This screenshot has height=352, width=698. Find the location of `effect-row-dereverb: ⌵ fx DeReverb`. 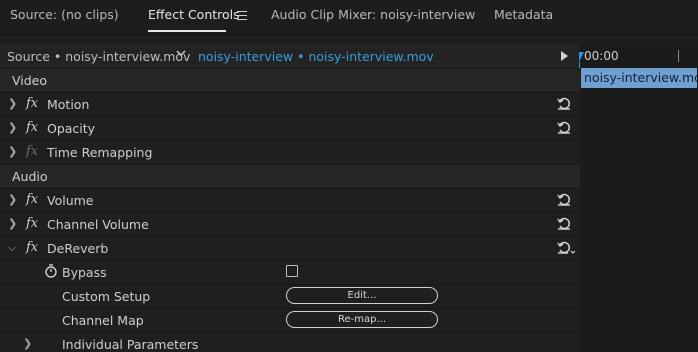

effect-row-dereverb: ⌵ fx DeReverb is located at coordinates (290, 248).